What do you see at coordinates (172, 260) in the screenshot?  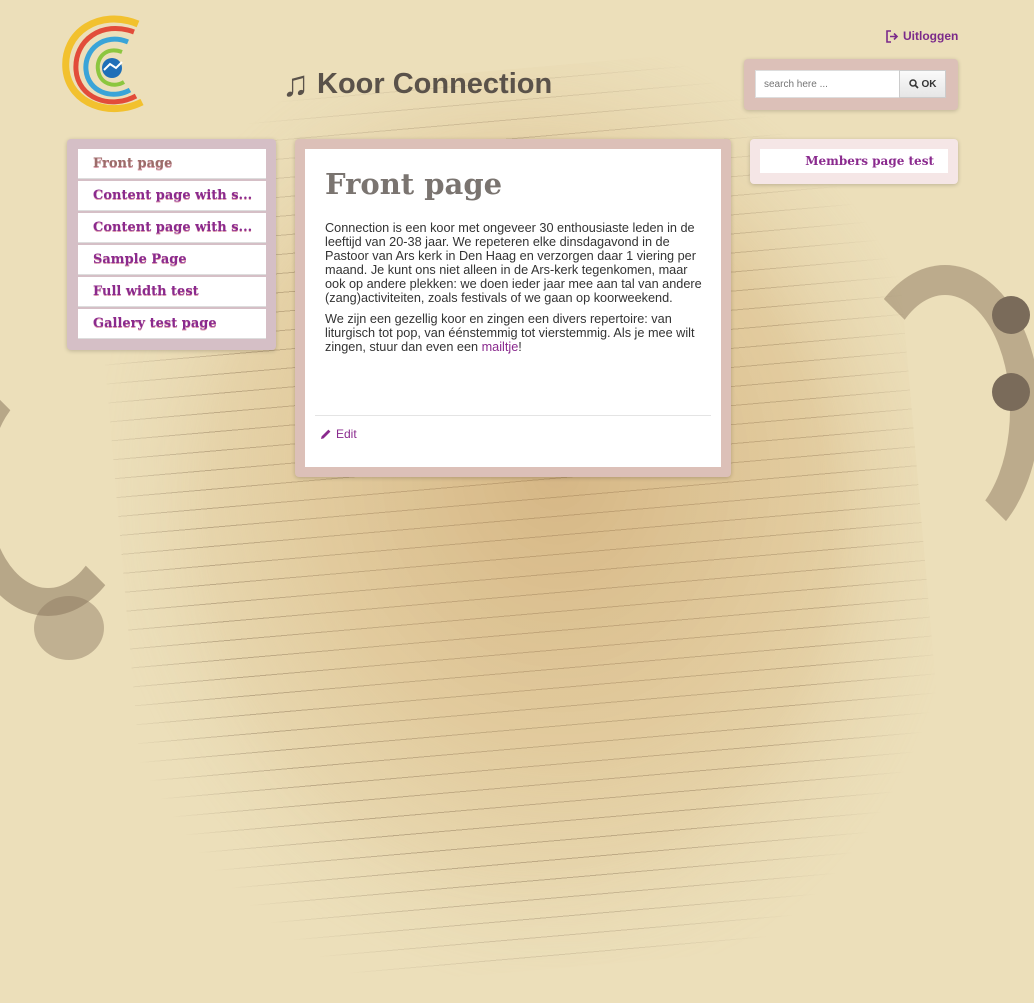 I see `sidebar-item-sample-page: Sample Page` at bounding box center [172, 260].